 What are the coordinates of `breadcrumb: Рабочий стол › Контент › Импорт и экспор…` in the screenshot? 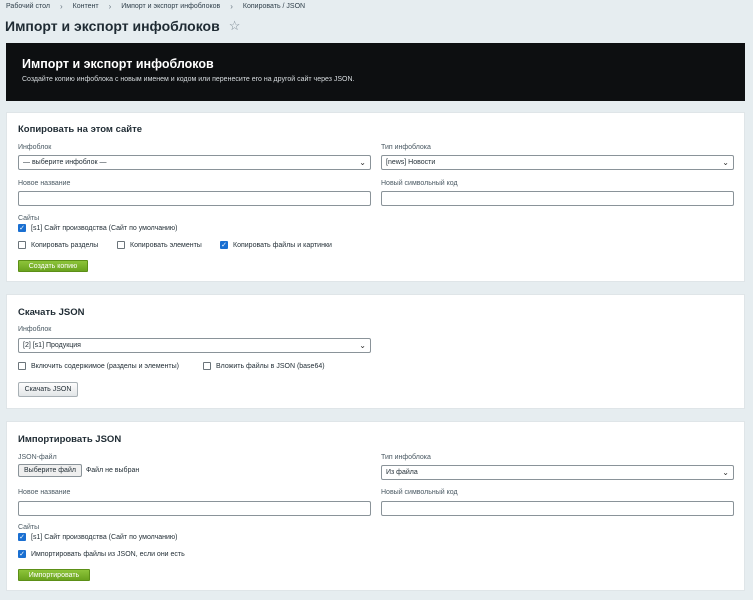 It's located at (155, 6).